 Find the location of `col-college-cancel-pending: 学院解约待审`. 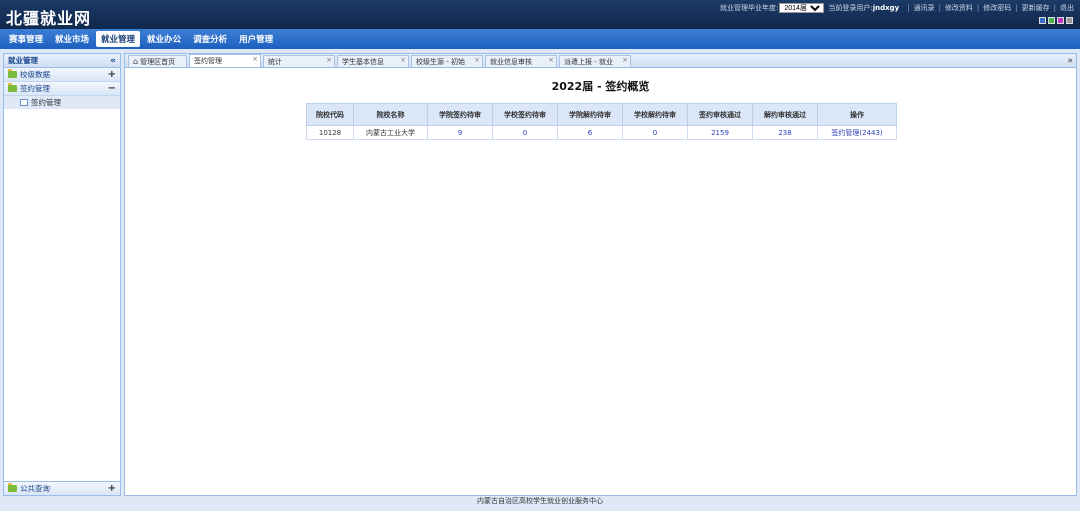

col-college-cancel-pending: 学院解约待审 is located at coordinates (590, 114).